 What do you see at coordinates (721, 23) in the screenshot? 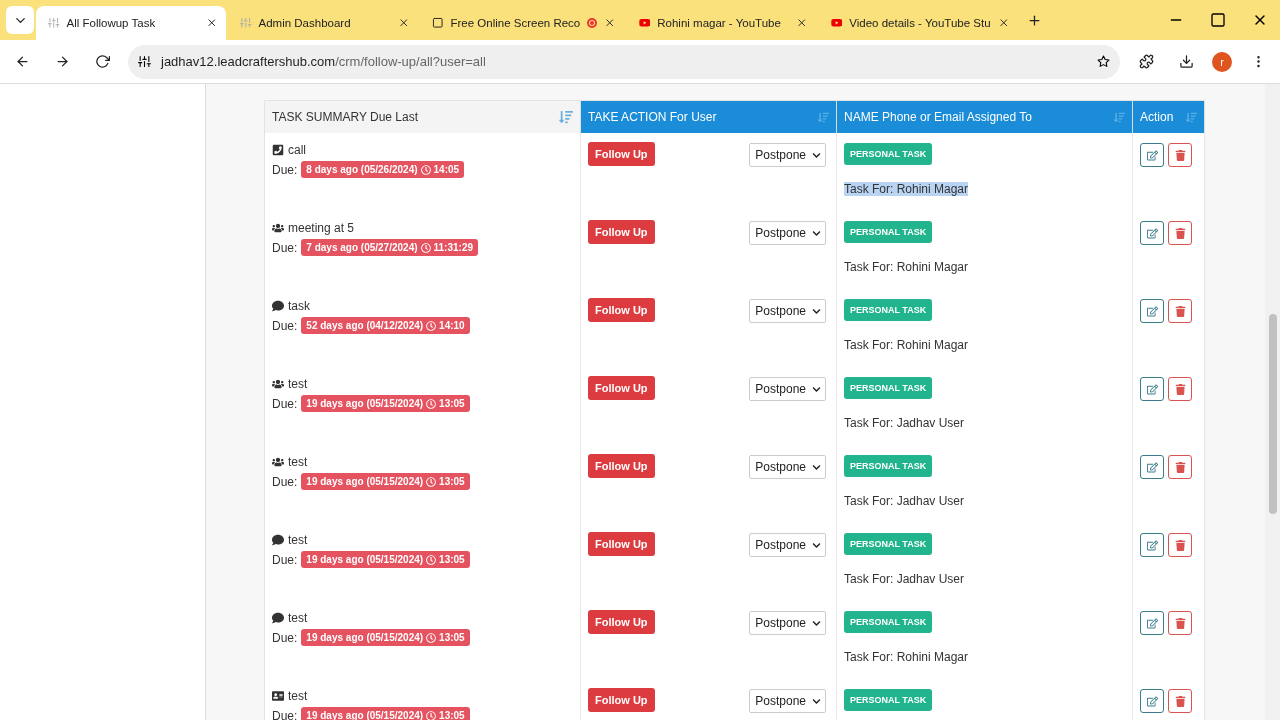
I see `browser-tab: Rohini magar - YouTube` at bounding box center [721, 23].